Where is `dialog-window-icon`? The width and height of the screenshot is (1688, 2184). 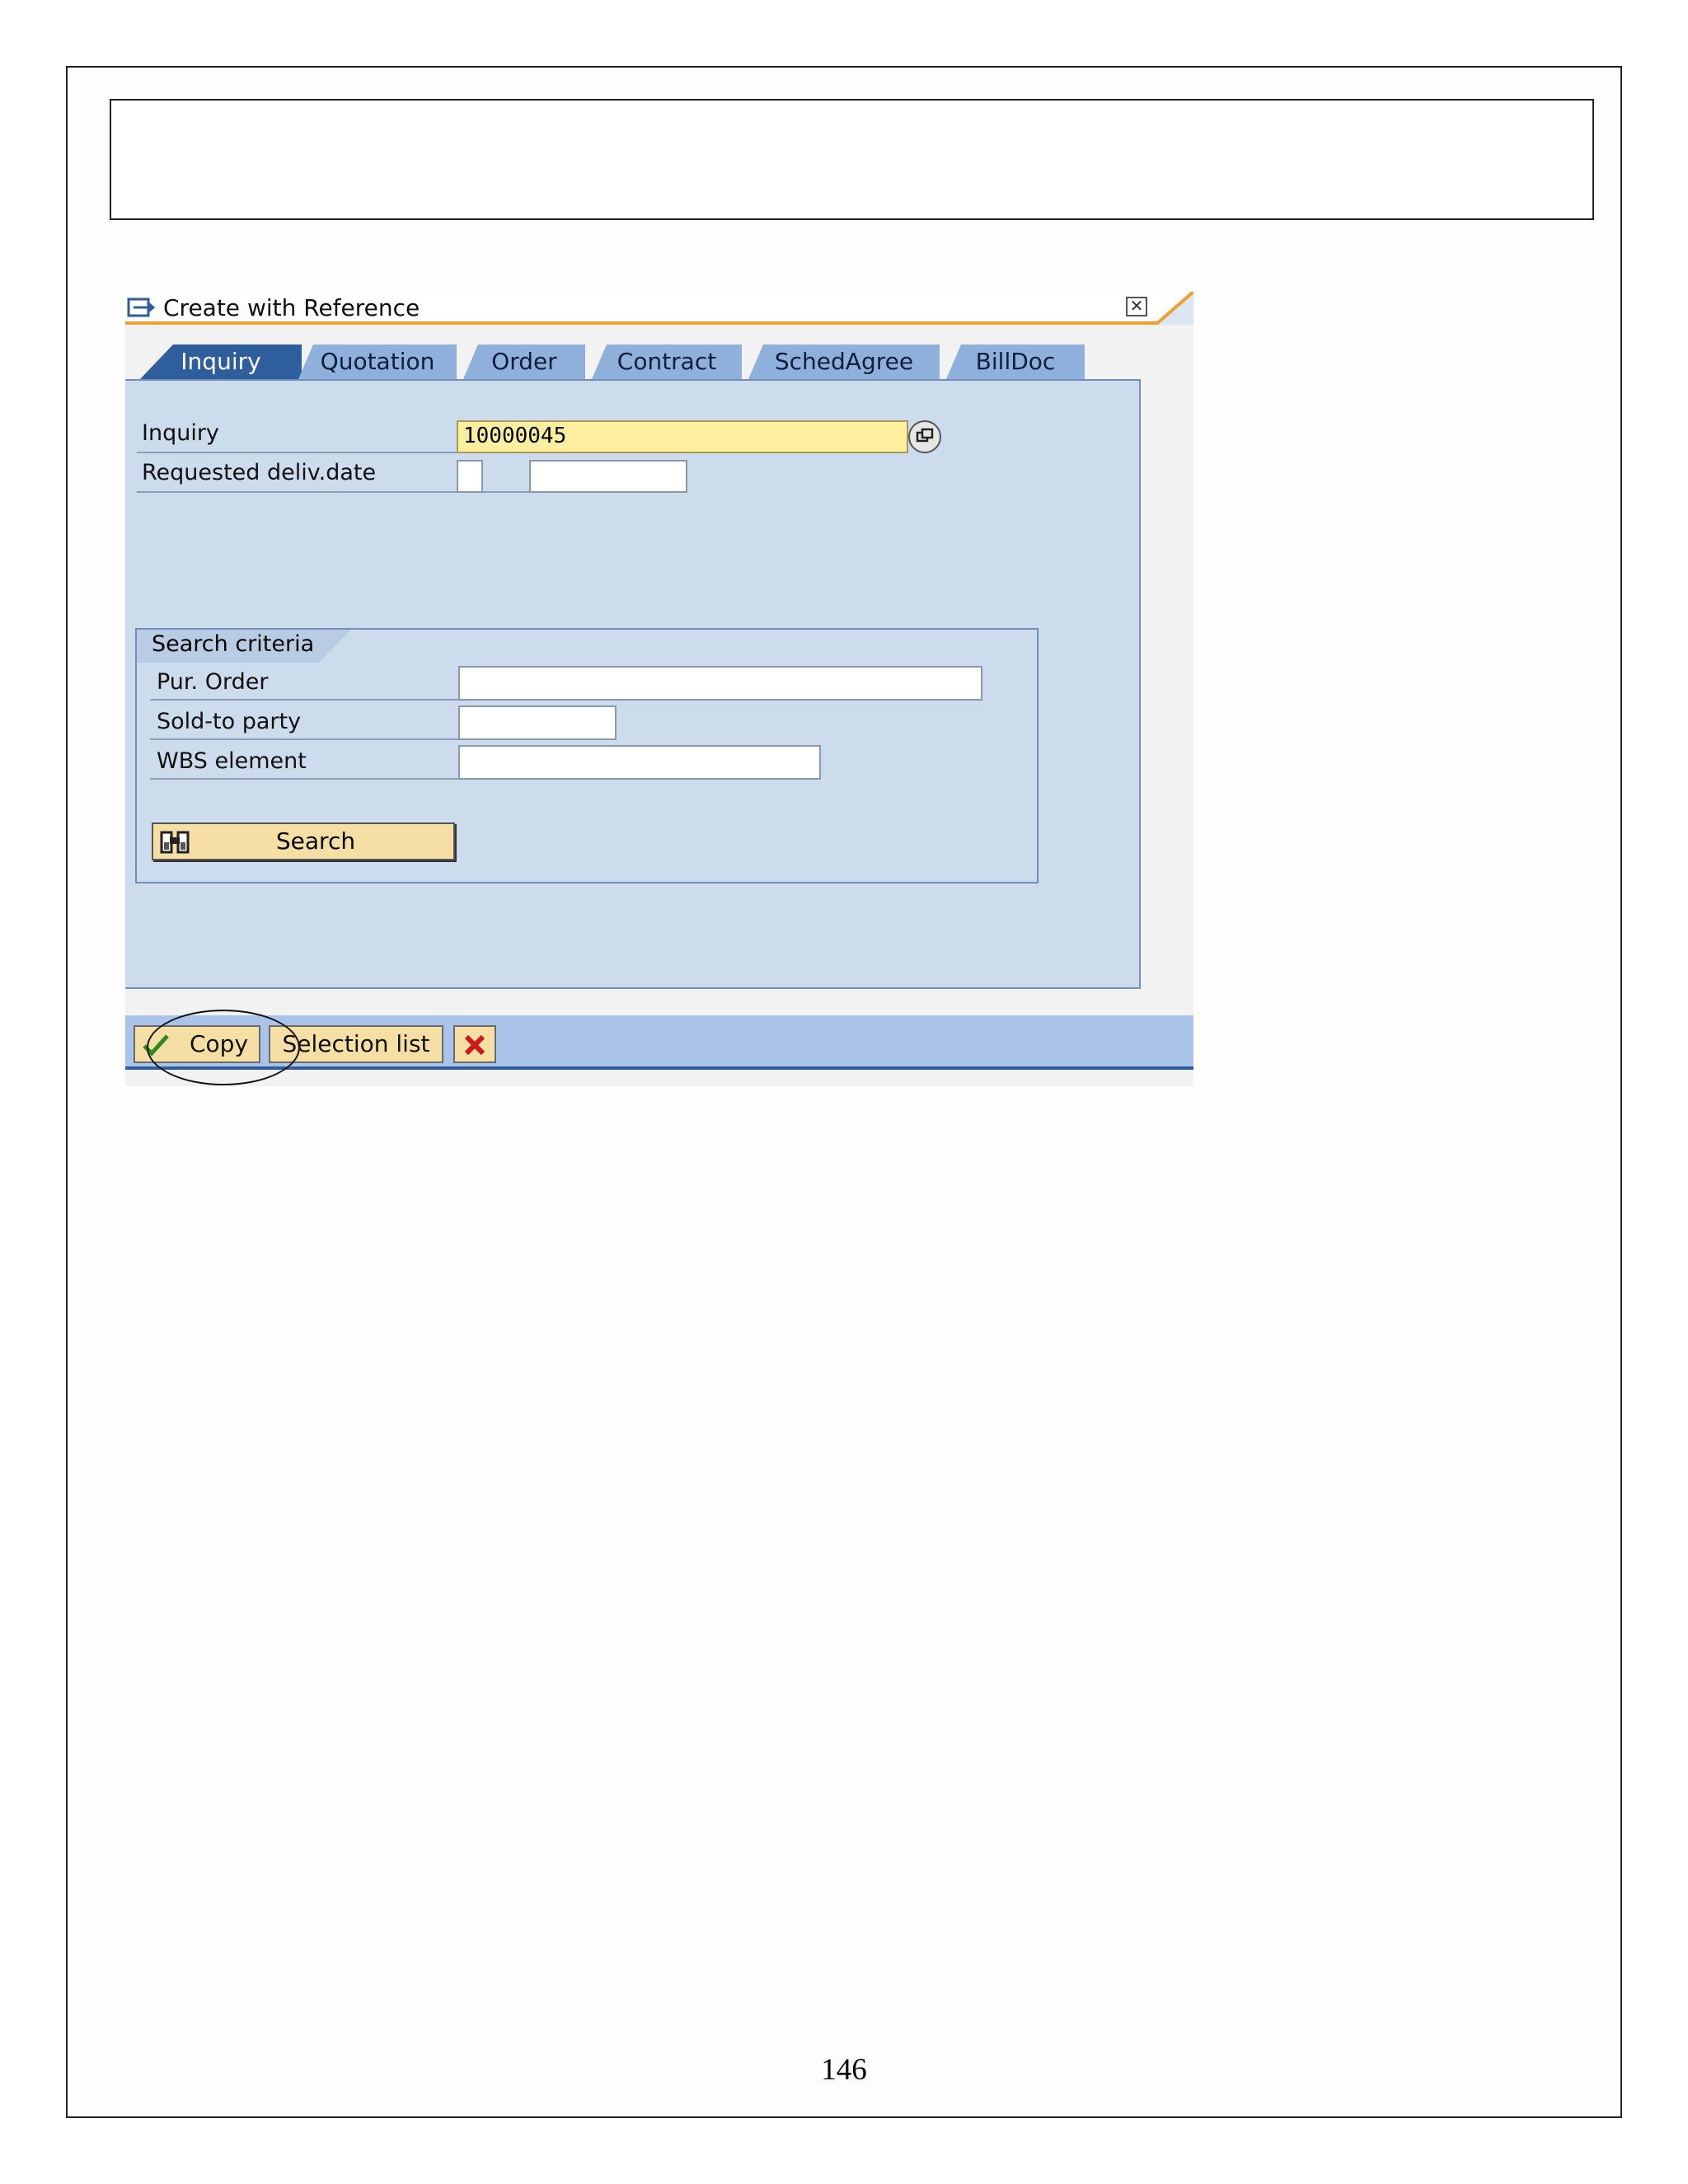 dialog-window-icon is located at coordinates (141, 307).